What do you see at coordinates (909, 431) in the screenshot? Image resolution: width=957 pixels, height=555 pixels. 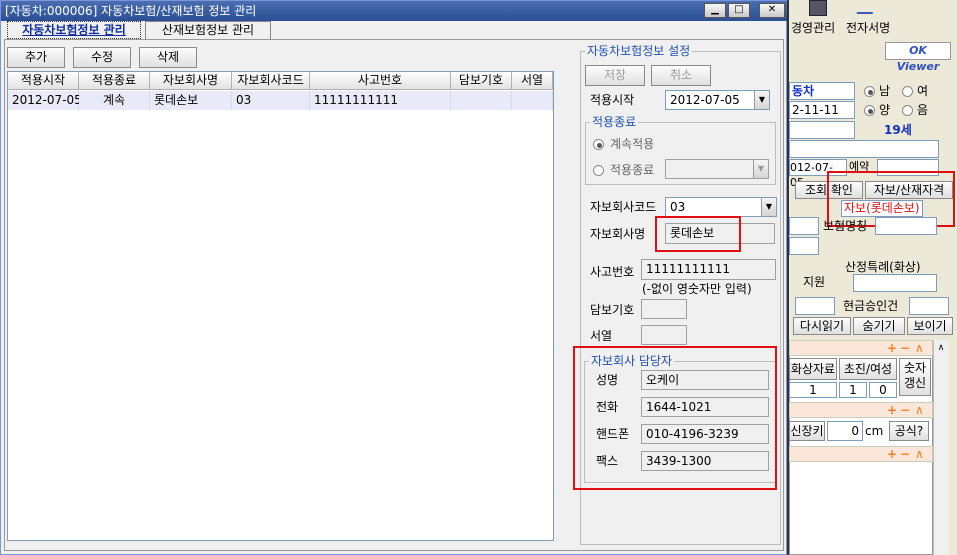 I see `formula-button: 공식?` at bounding box center [909, 431].